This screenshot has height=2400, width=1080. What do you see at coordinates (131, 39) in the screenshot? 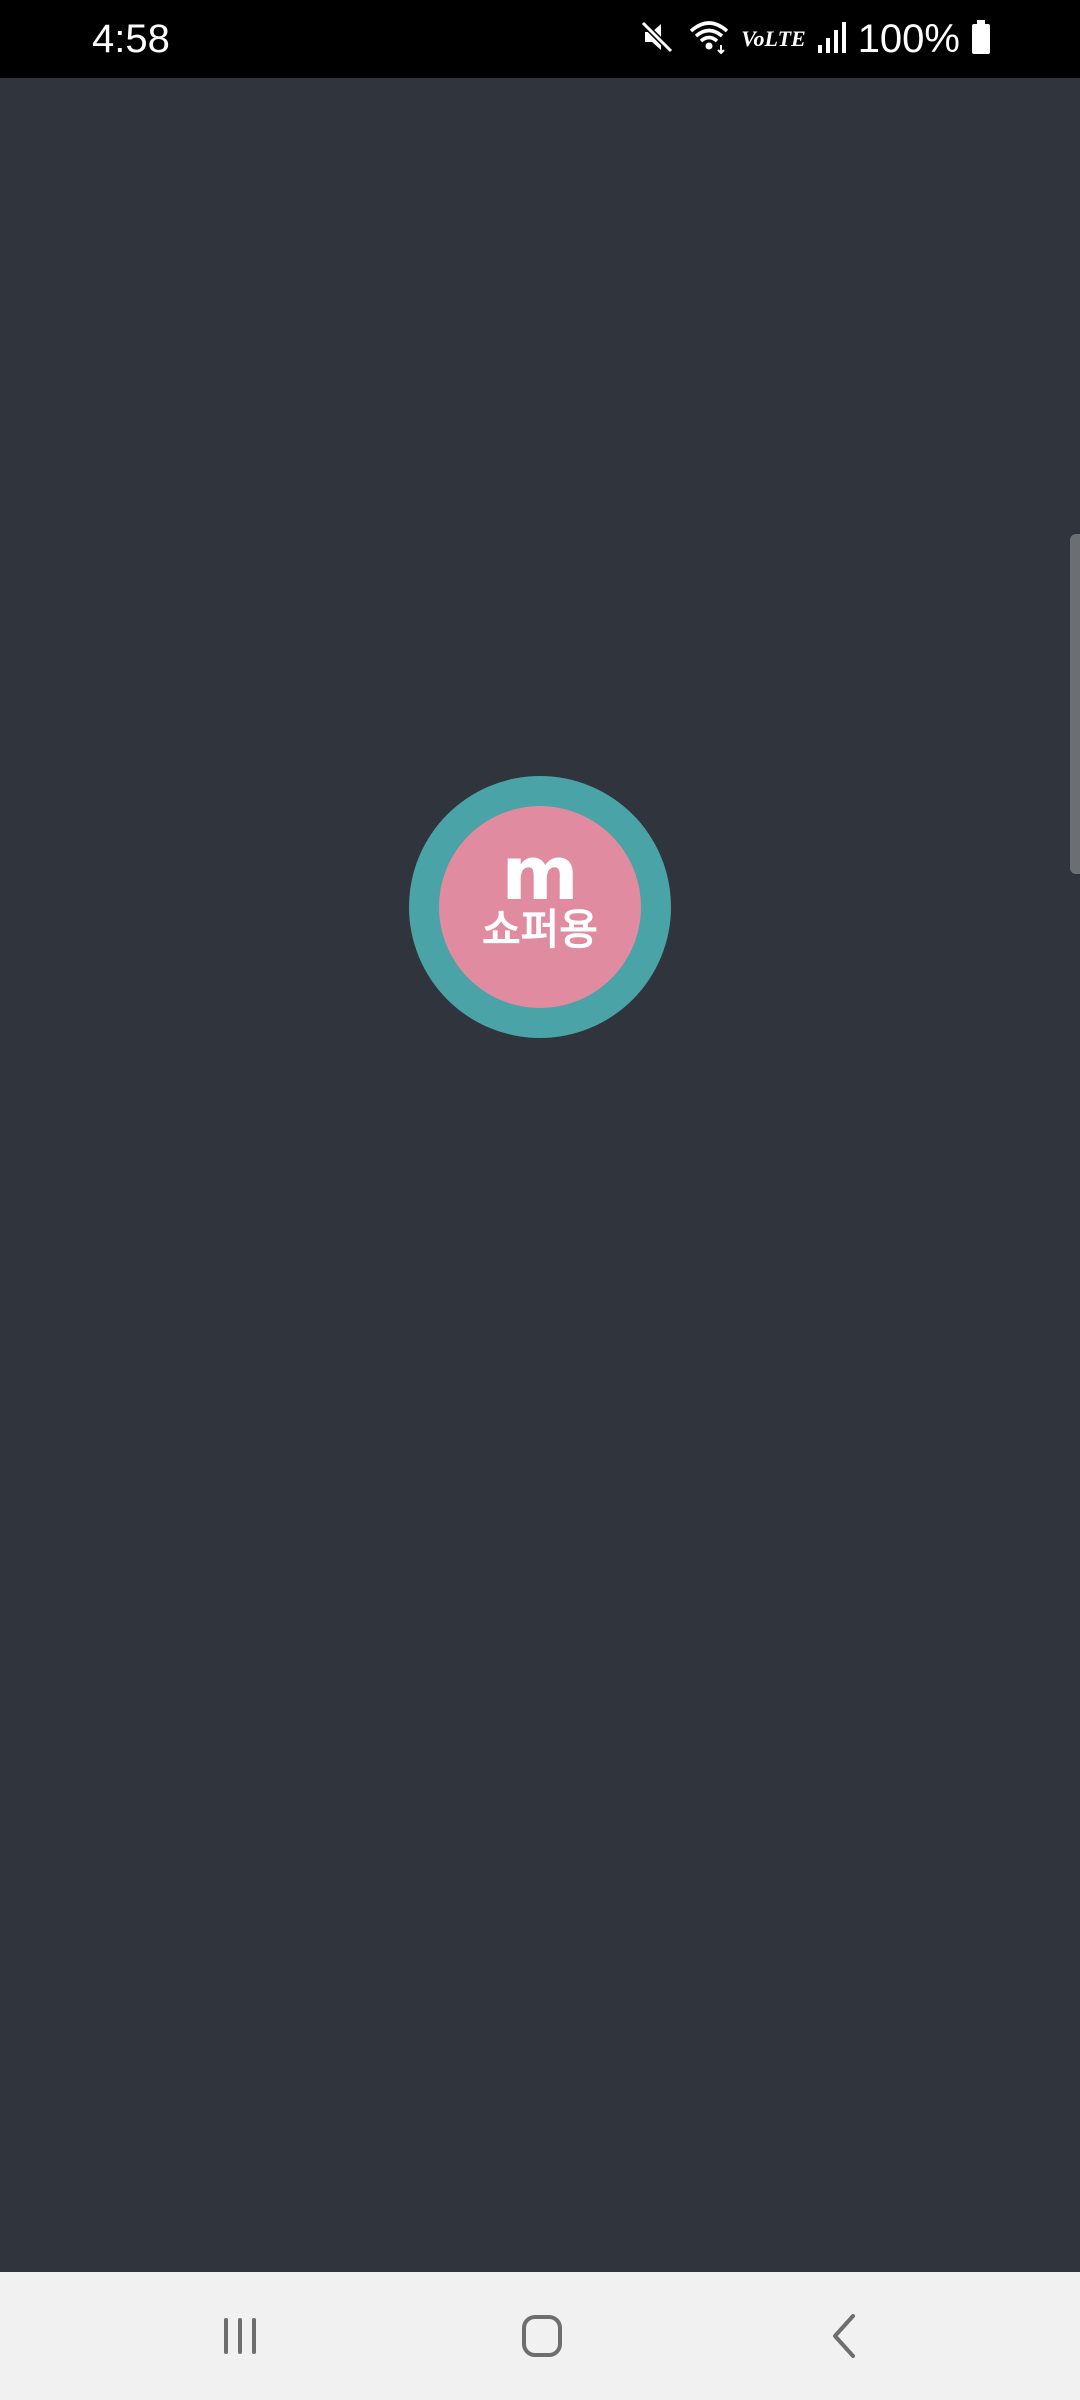
I see `status-time: 4:58` at bounding box center [131, 39].